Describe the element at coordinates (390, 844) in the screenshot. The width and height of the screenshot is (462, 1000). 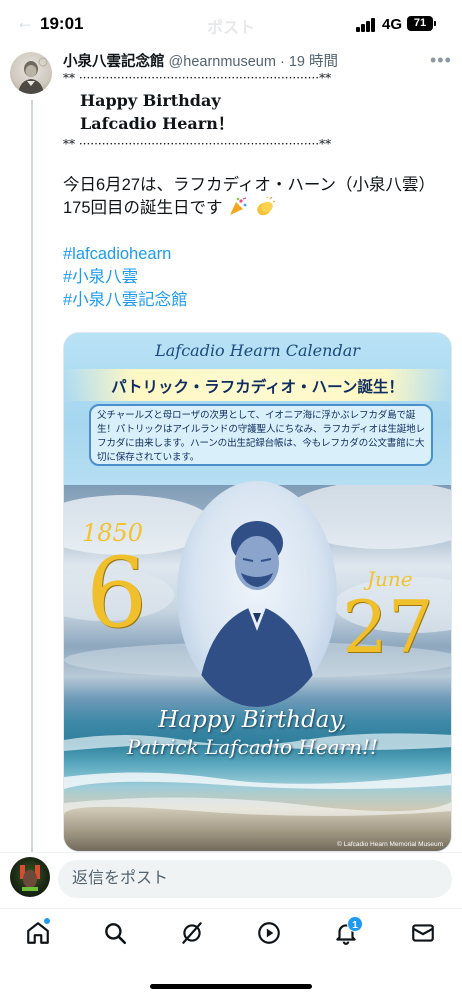
I see `copyright-label: © Lafcadio Hearn Memorial Museum` at that location.